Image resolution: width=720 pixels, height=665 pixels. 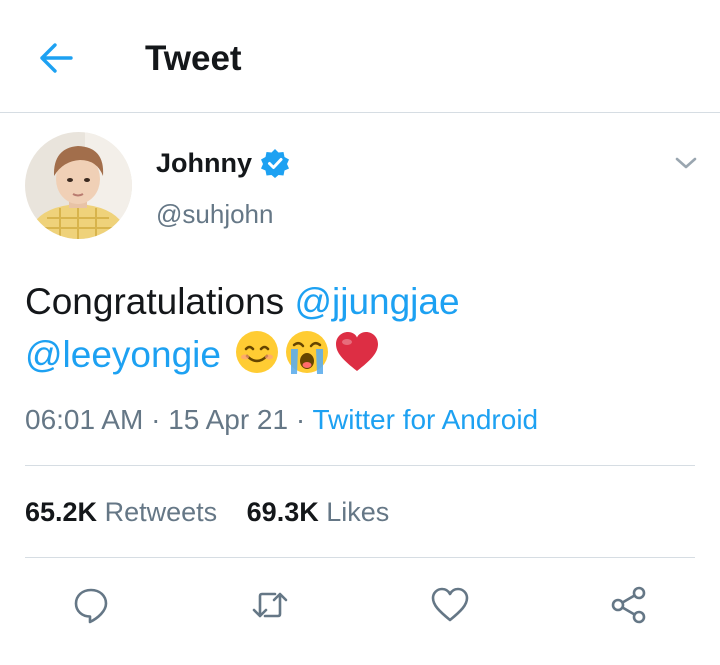 I want to click on retweet-icon, so click(x=270, y=605).